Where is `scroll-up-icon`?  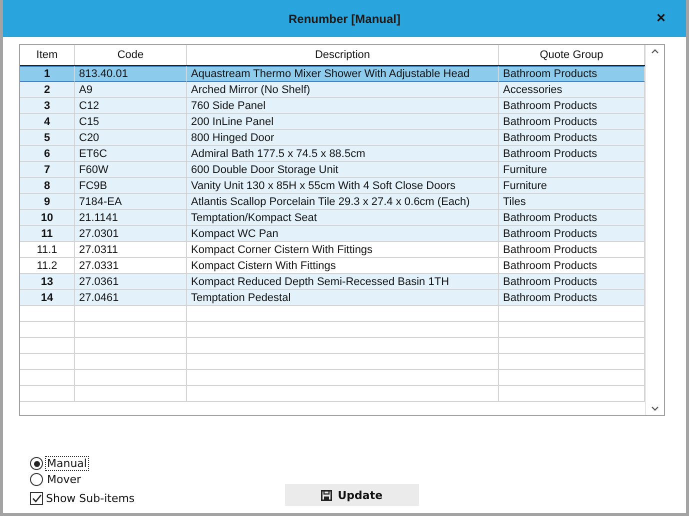
scroll-up-icon is located at coordinates (655, 51).